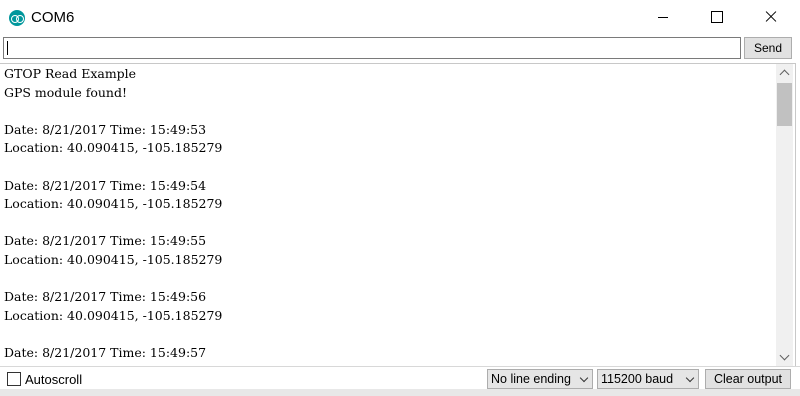 This screenshot has height=396, width=800. Describe the element at coordinates (663, 17) in the screenshot. I see `minimize-icon` at that location.